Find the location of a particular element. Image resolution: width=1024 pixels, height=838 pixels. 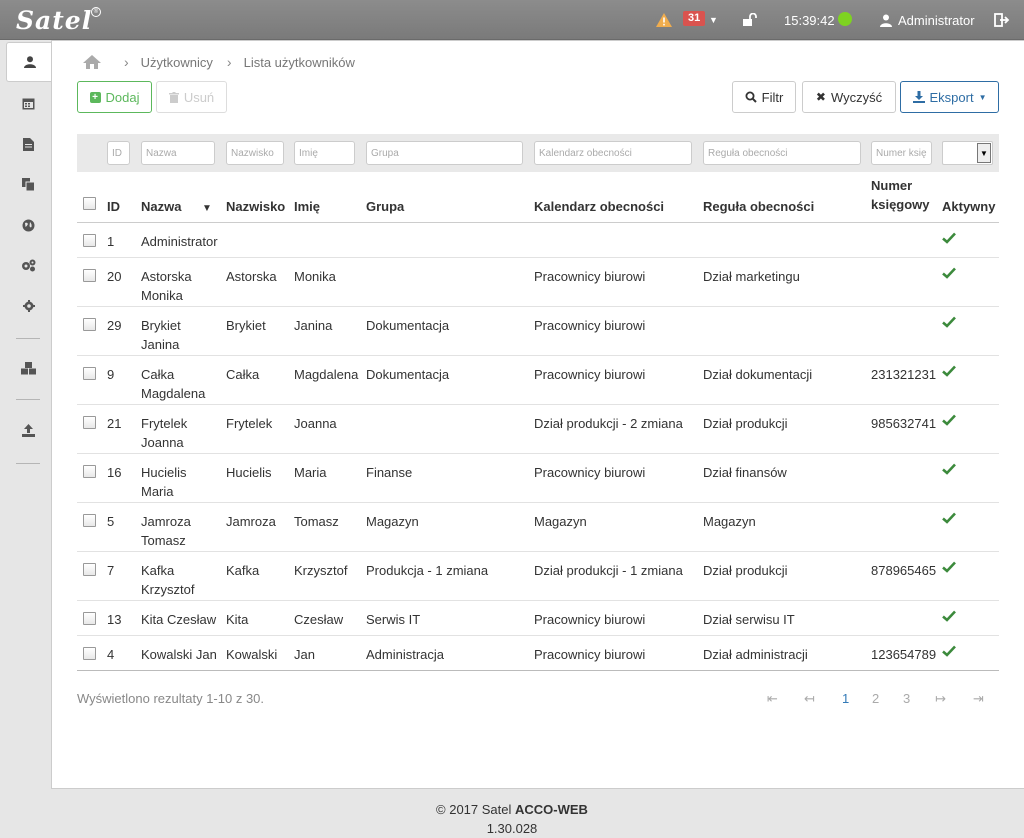

logout-icon is located at coordinates (1002, 20).